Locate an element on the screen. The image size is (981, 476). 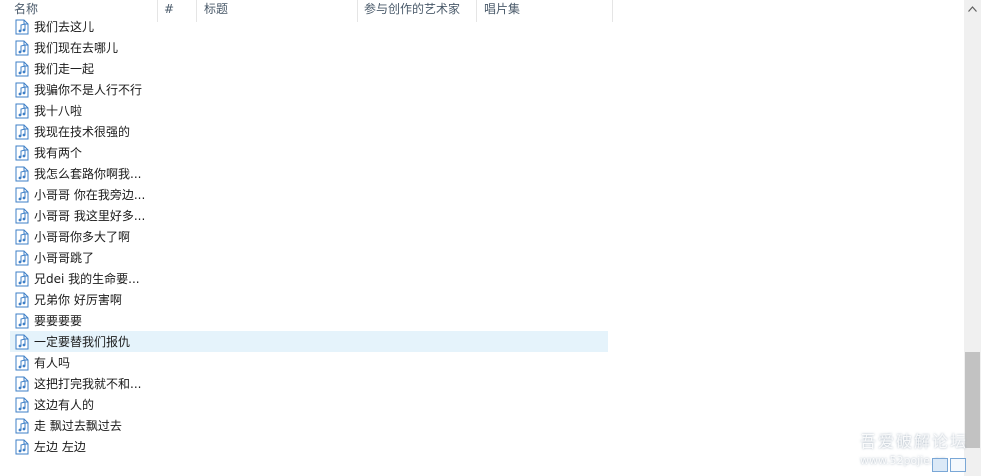
file-name: 这边有人的 is located at coordinates (64, 405).